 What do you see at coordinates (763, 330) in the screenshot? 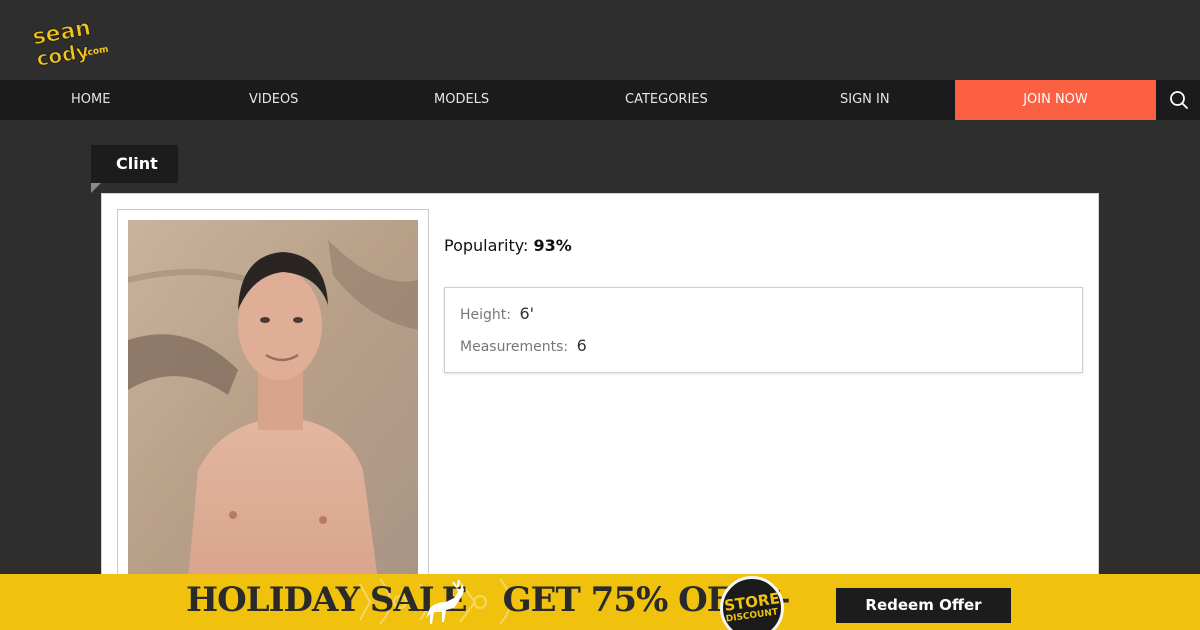
I see `model-stats-box: Height: 6' Measurements: 6` at bounding box center [763, 330].